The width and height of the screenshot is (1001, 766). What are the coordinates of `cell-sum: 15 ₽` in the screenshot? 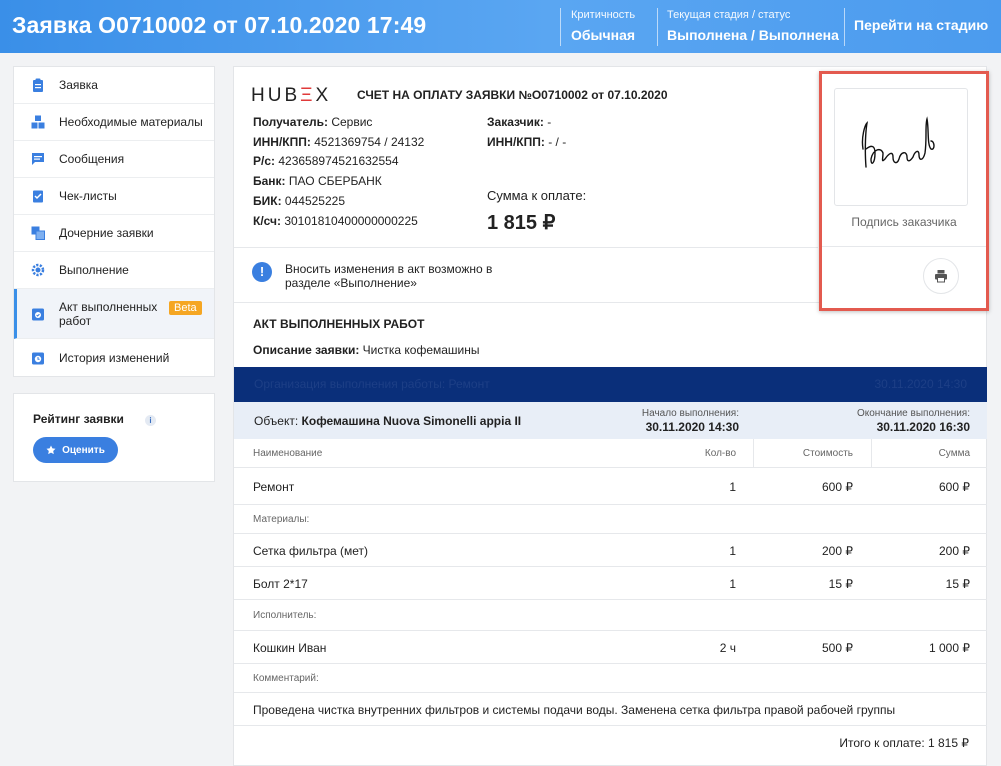 It's located at (957, 584).